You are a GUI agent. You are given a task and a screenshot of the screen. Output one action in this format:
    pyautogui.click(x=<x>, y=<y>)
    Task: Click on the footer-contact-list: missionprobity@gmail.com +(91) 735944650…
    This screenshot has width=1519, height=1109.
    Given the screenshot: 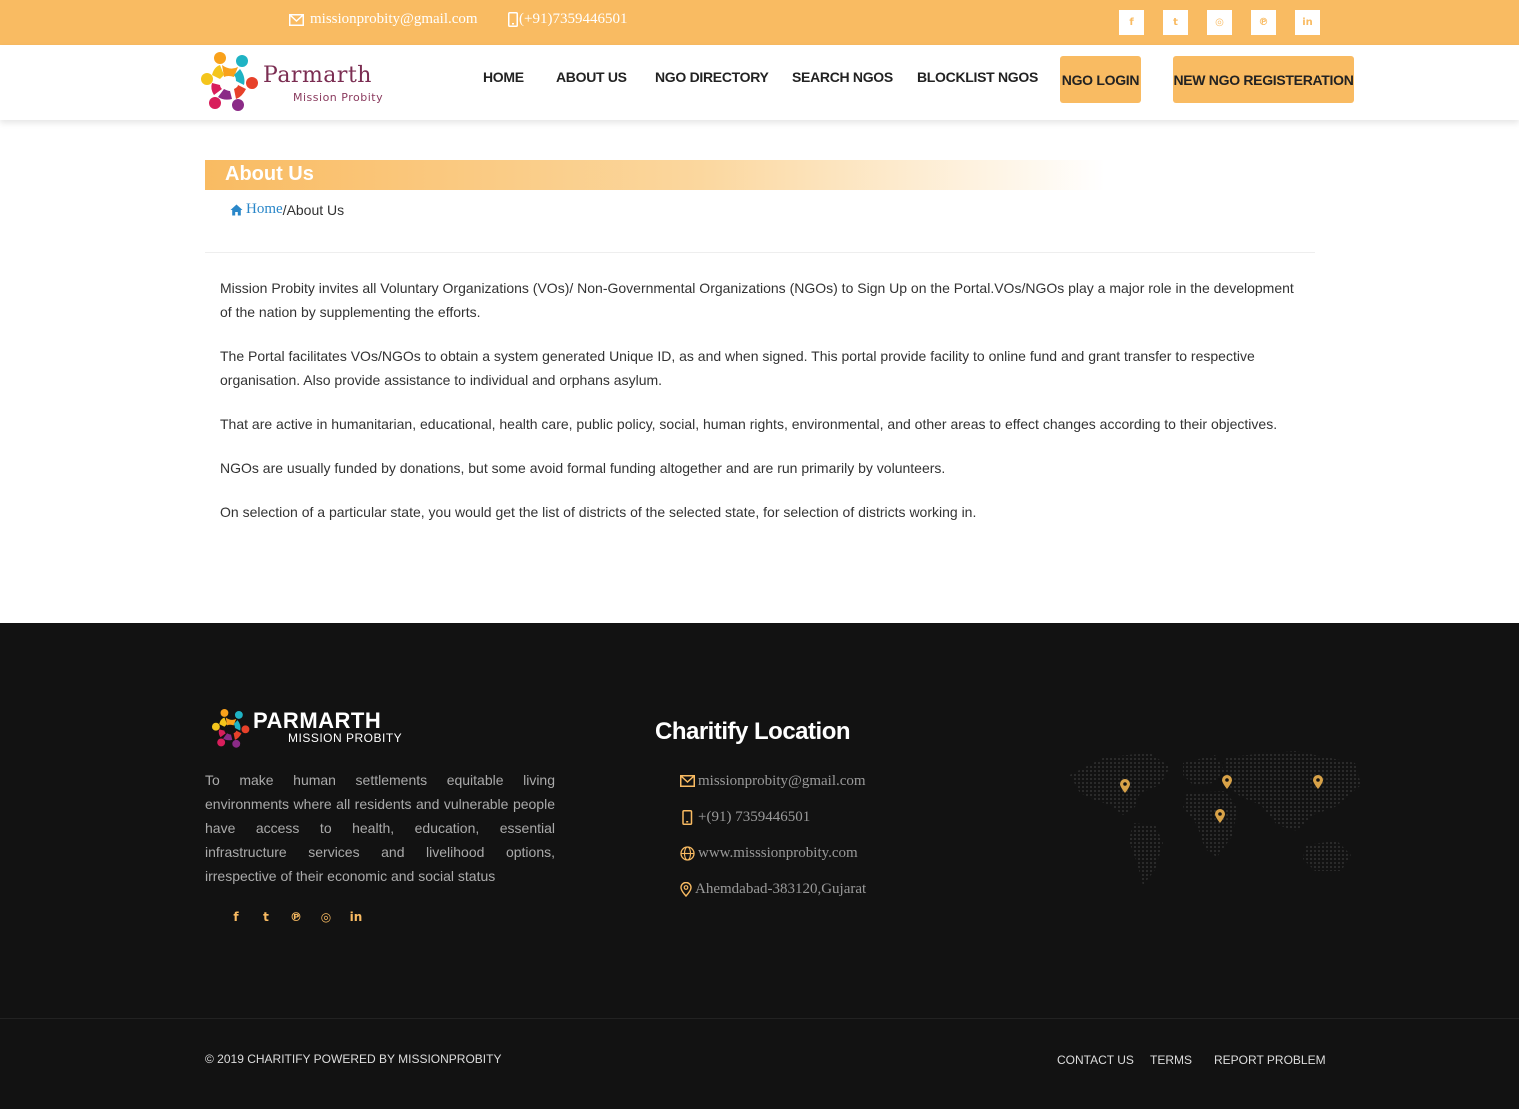 What is the action you would take?
    pyautogui.click(x=773, y=835)
    